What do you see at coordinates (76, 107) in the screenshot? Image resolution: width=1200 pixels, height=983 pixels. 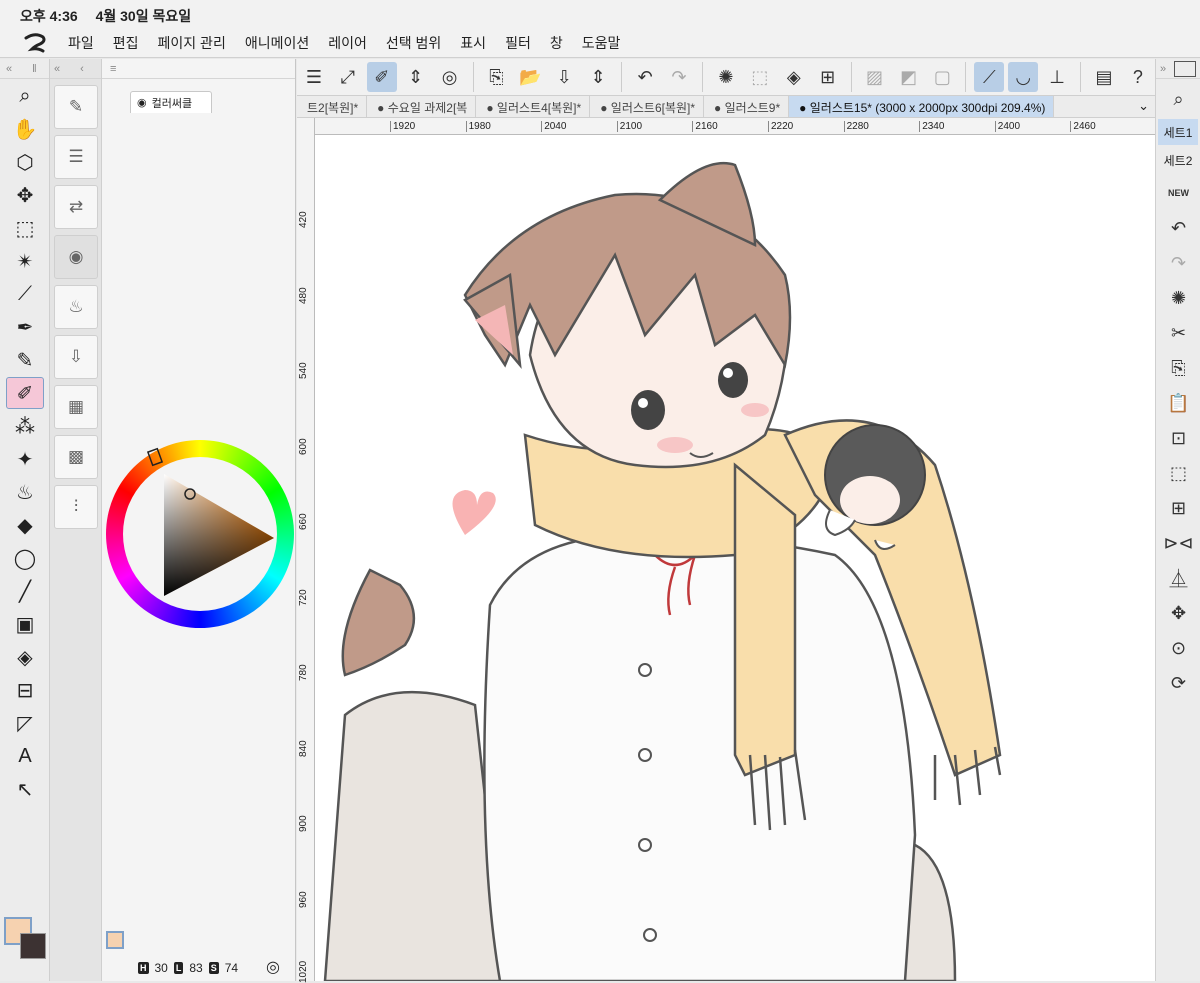 I see `sub-tool-brush-icon: ✎` at bounding box center [76, 107].